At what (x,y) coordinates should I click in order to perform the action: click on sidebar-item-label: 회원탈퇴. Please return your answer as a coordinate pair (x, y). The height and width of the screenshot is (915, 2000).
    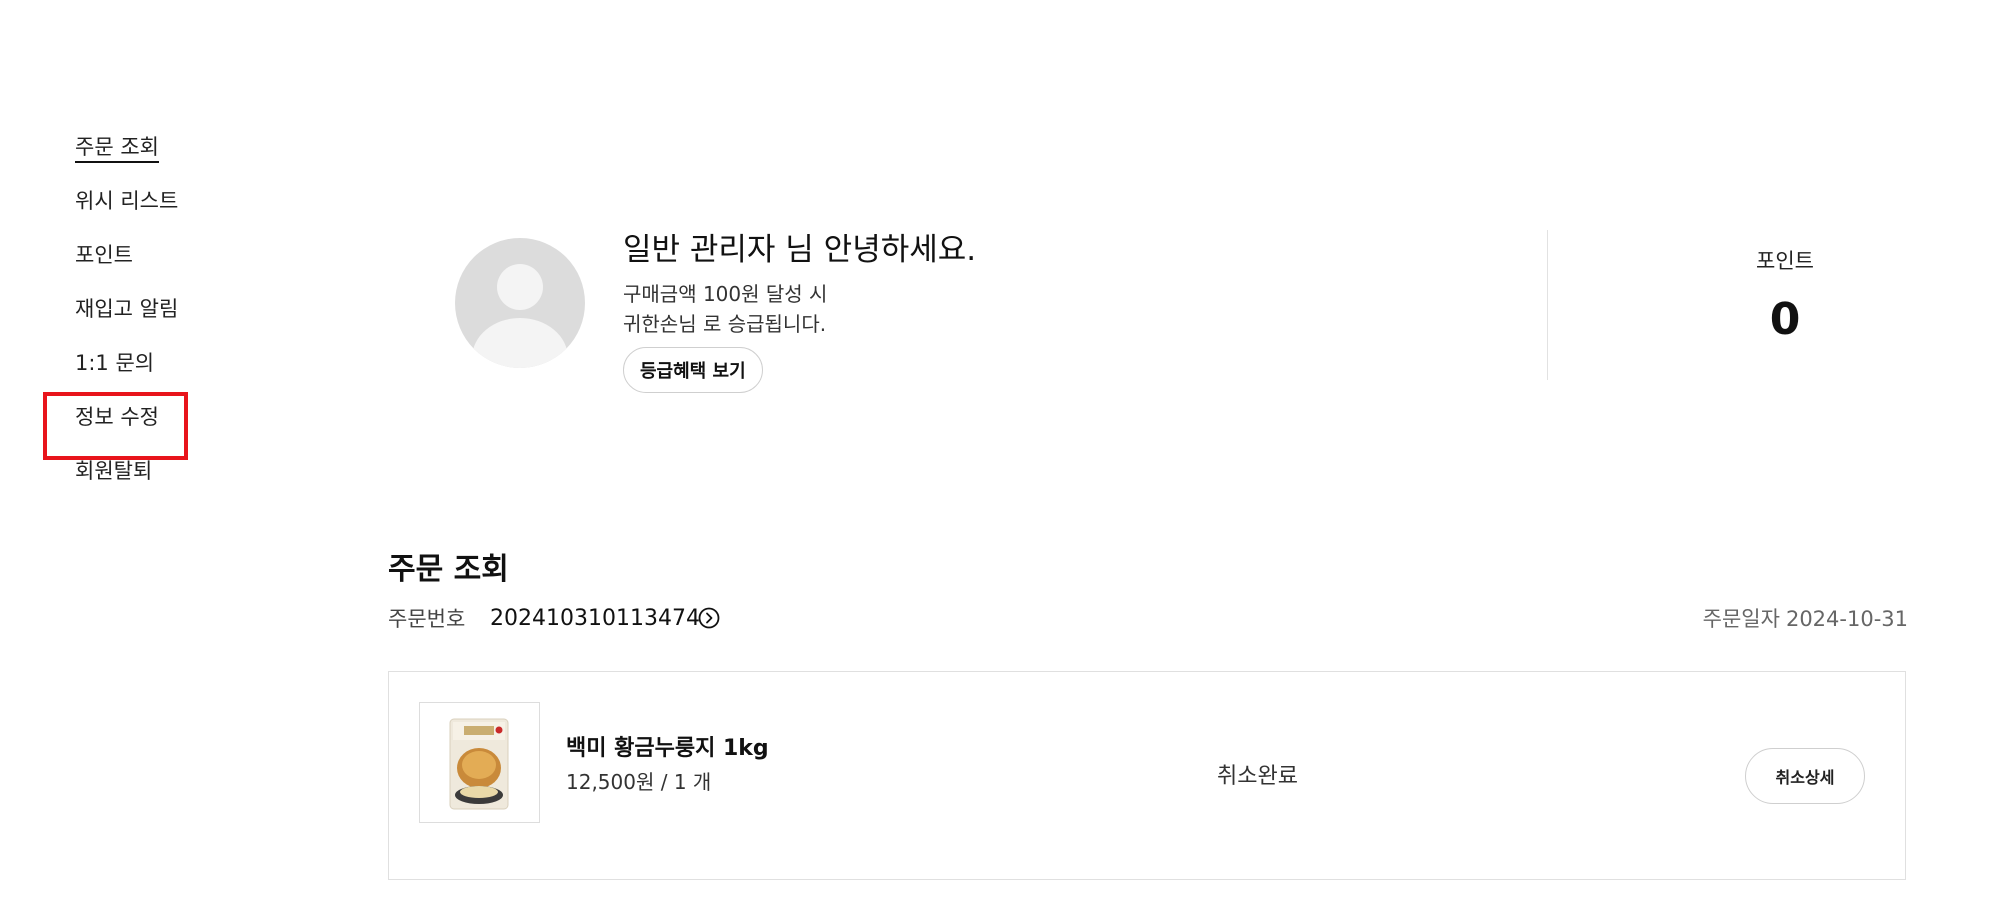
    Looking at the image, I should click on (114, 471).